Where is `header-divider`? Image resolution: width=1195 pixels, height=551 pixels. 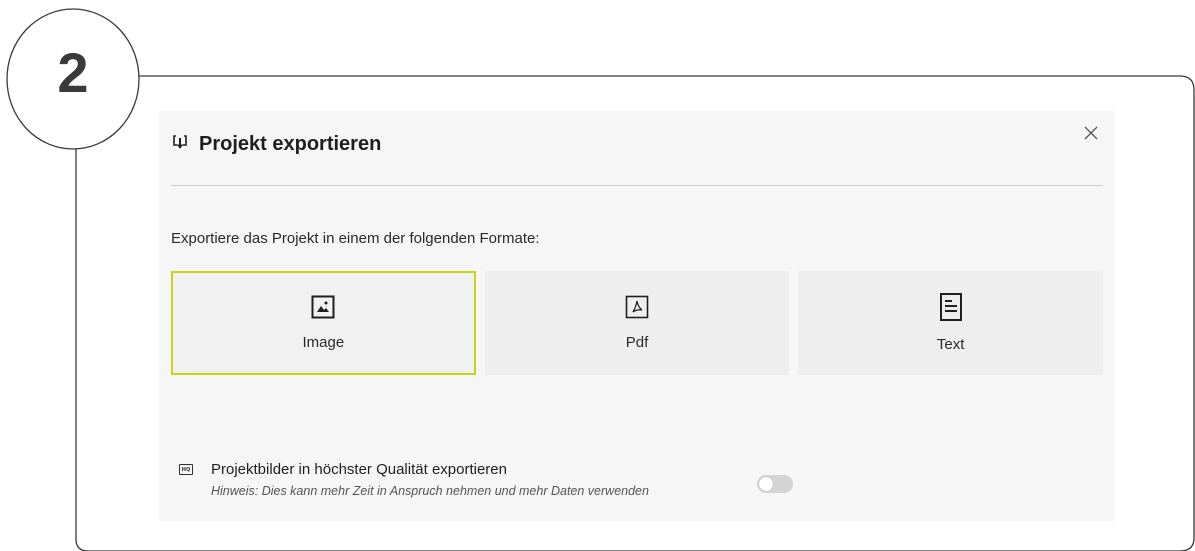
header-divider is located at coordinates (637, 185).